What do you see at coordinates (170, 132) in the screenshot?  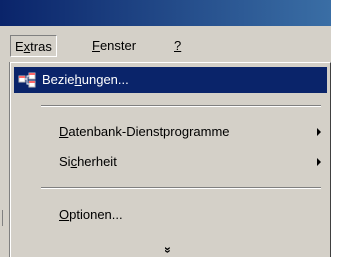 I see `menu-item-datenbank-dienstprogramme: Datenbank-Dienstprogramme` at bounding box center [170, 132].